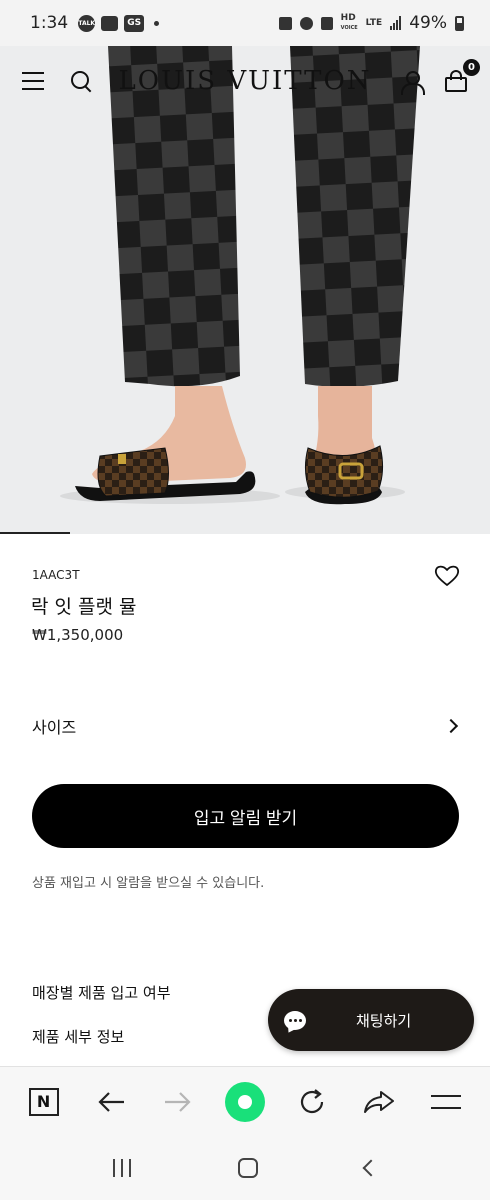 The image size is (490, 1200). I want to click on status-left: 1:34 TALK GS, so click(95, 23).